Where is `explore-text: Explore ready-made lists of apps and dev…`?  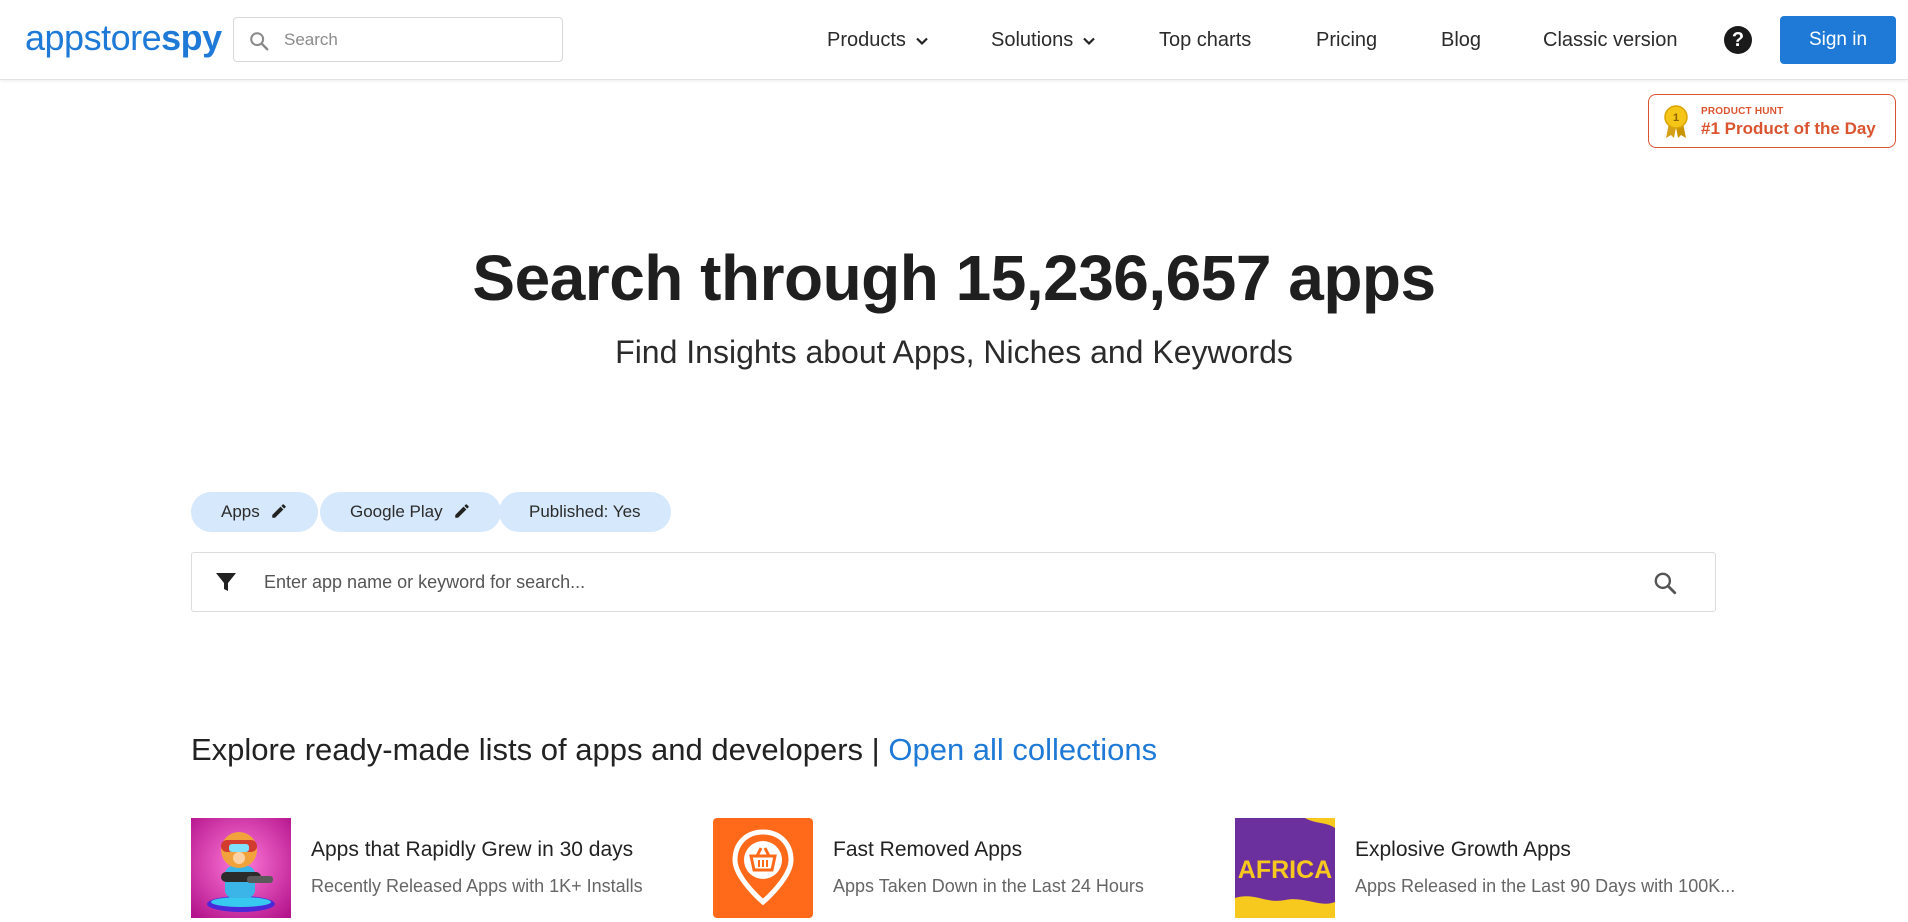 explore-text: Explore ready-made lists of apps and dev… is located at coordinates (535, 749).